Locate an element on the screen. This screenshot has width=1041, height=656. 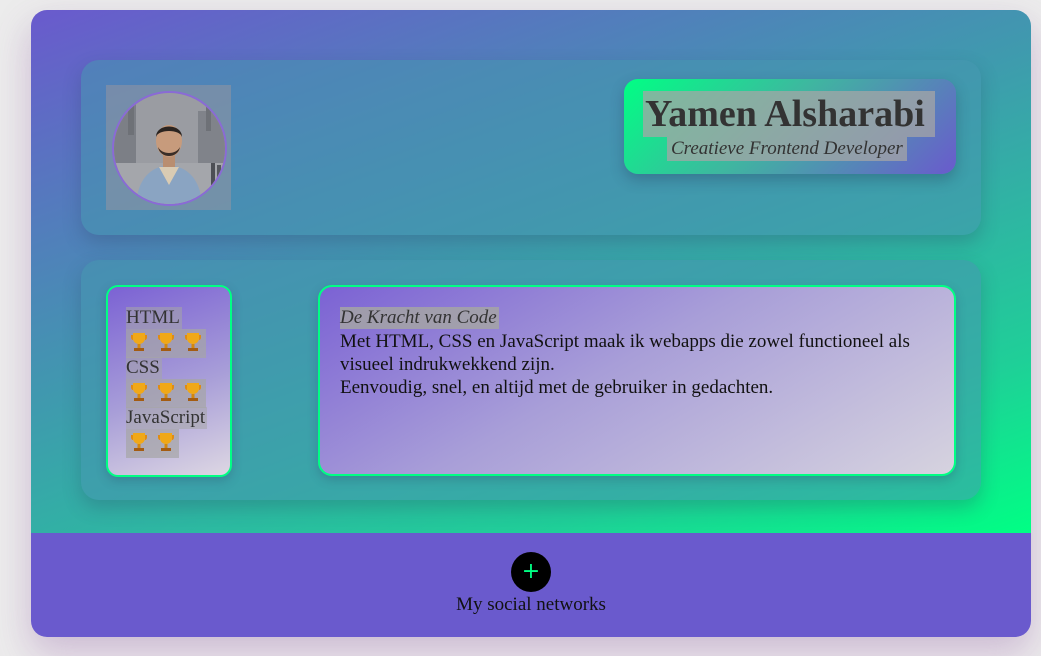
avatar is located at coordinates (169, 148).